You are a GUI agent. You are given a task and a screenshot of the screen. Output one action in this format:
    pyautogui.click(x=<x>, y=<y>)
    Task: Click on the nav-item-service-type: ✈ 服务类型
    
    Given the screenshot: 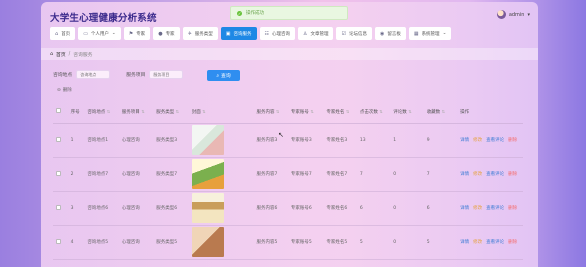 What is the action you would take?
    pyautogui.click(x=200, y=33)
    